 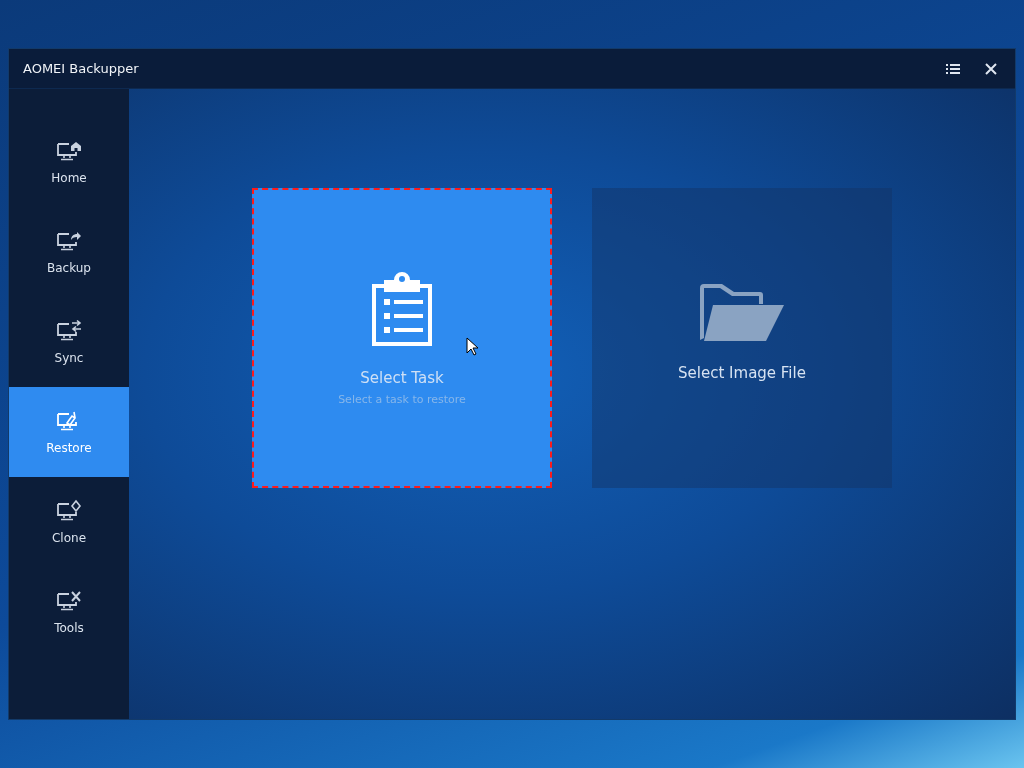 What do you see at coordinates (69, 252) in the screenshot?
I see `sidebar-item: Backup` at bounding box center [69, 252].